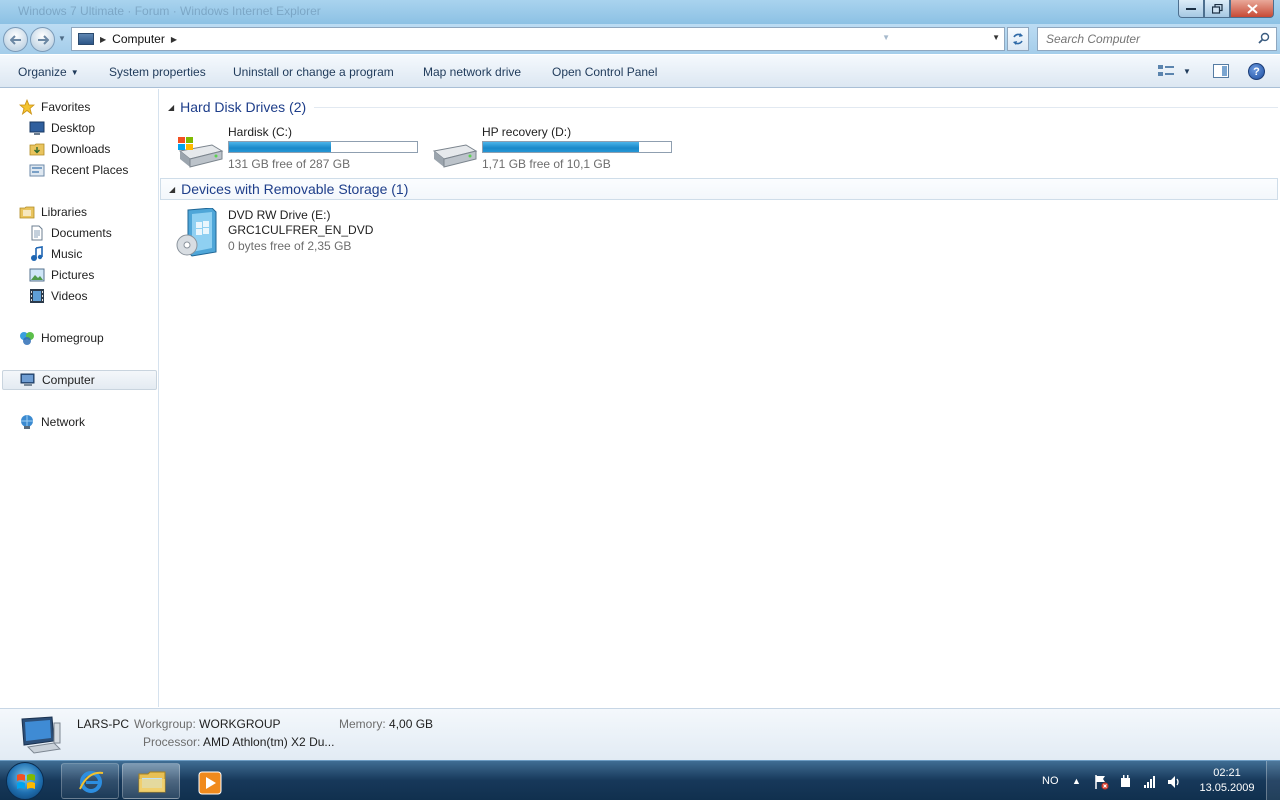 This screenshot has width=1280, height=800. What do you see at coordinates (172, 742) in the screenshot?
I see `processor-label: Processor:` at bounding box center [172, 742].